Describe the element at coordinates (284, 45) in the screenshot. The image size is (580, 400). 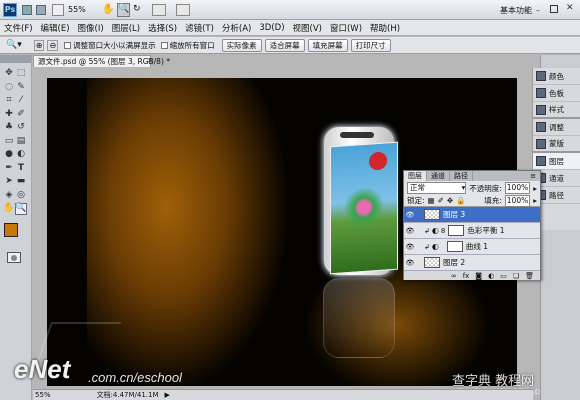
I see `fit-screen-button: 适合屏幕` at that location.